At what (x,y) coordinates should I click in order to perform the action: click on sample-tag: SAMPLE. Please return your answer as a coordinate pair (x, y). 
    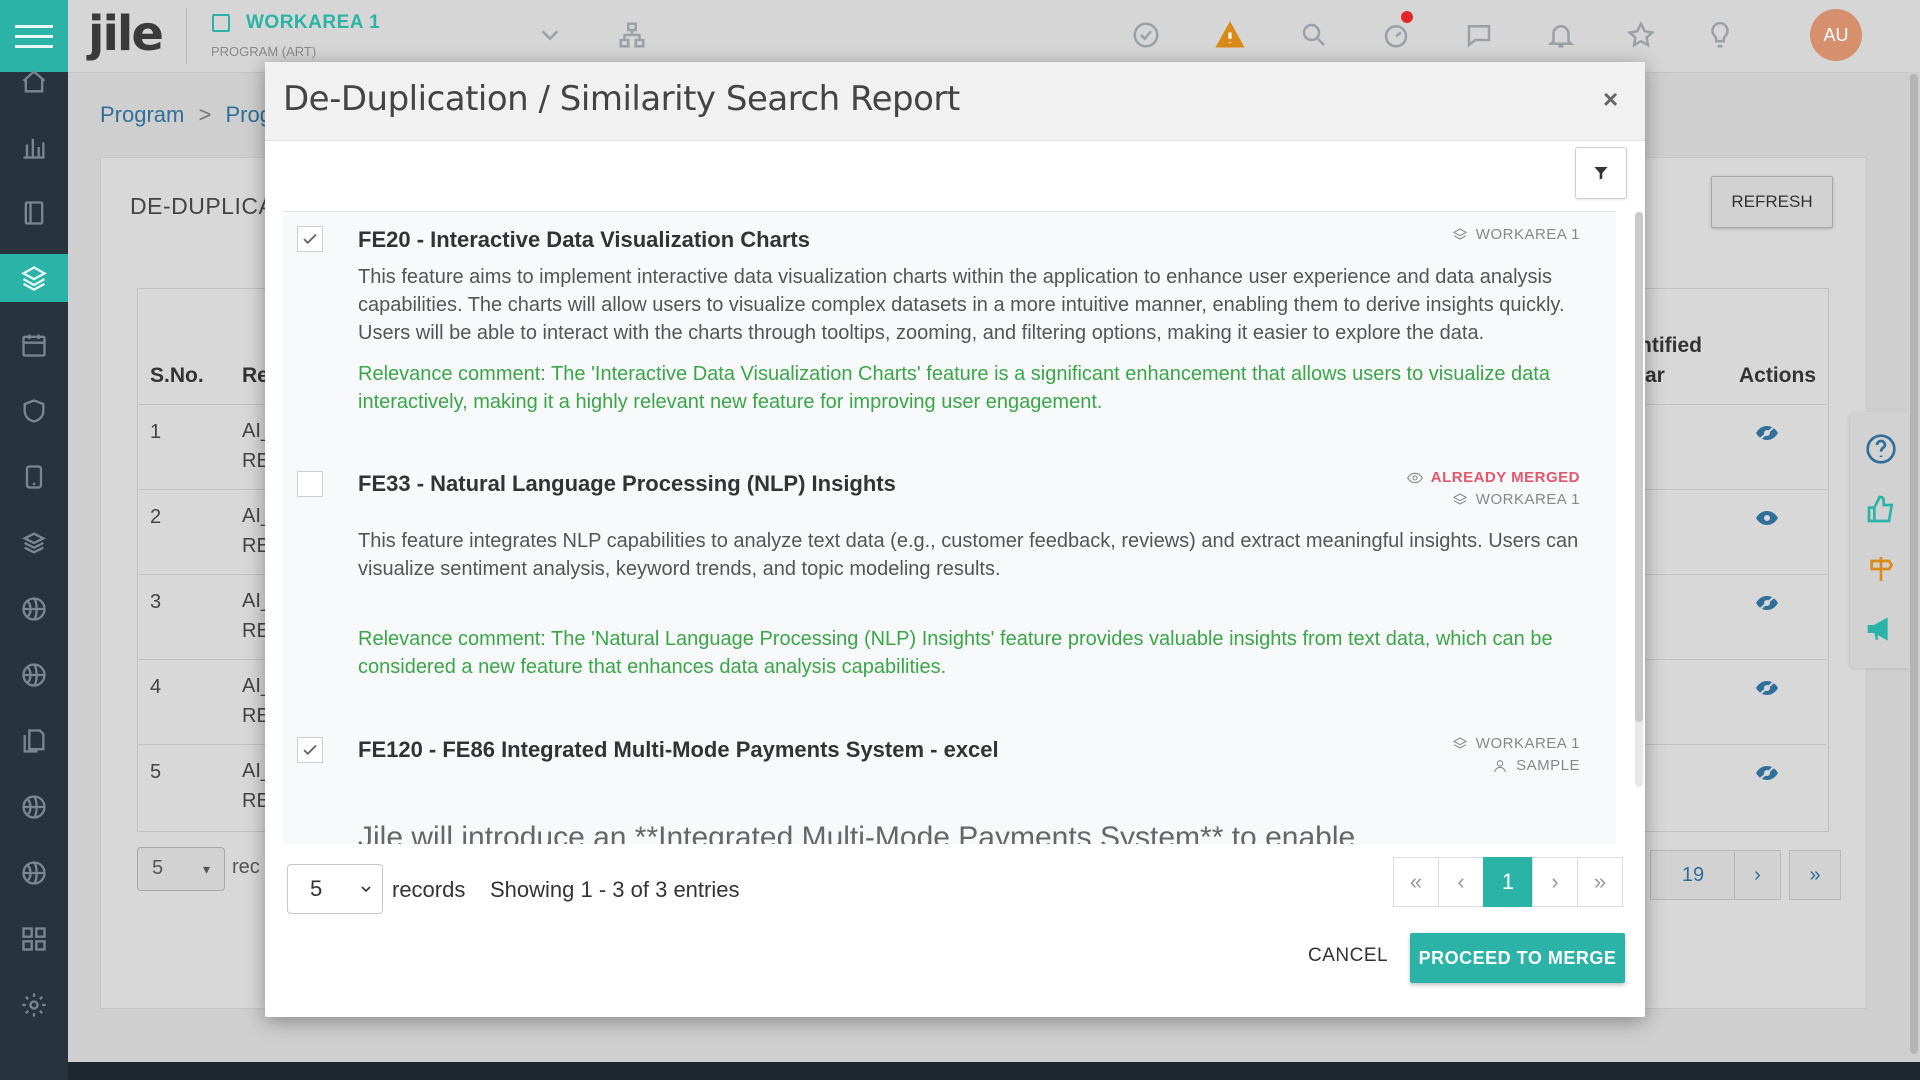
    Looking at the image, I should click on (1536, 765).